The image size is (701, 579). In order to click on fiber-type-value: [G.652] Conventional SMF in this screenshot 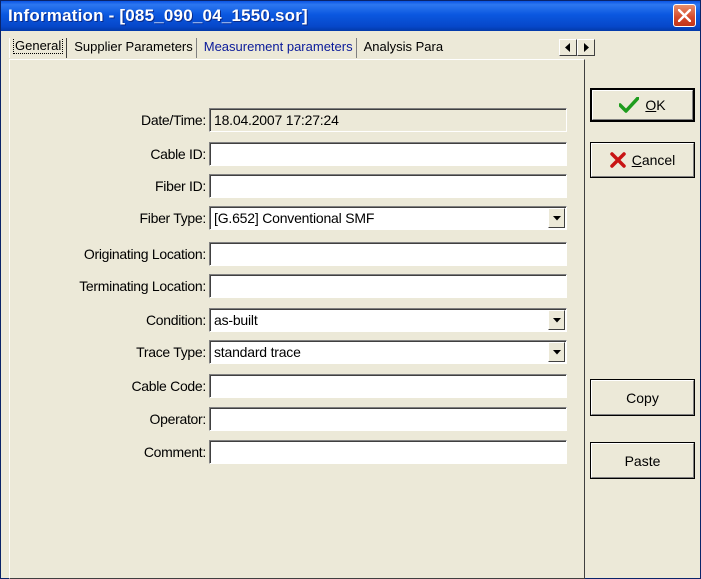, I will do `click(294, 218)`.